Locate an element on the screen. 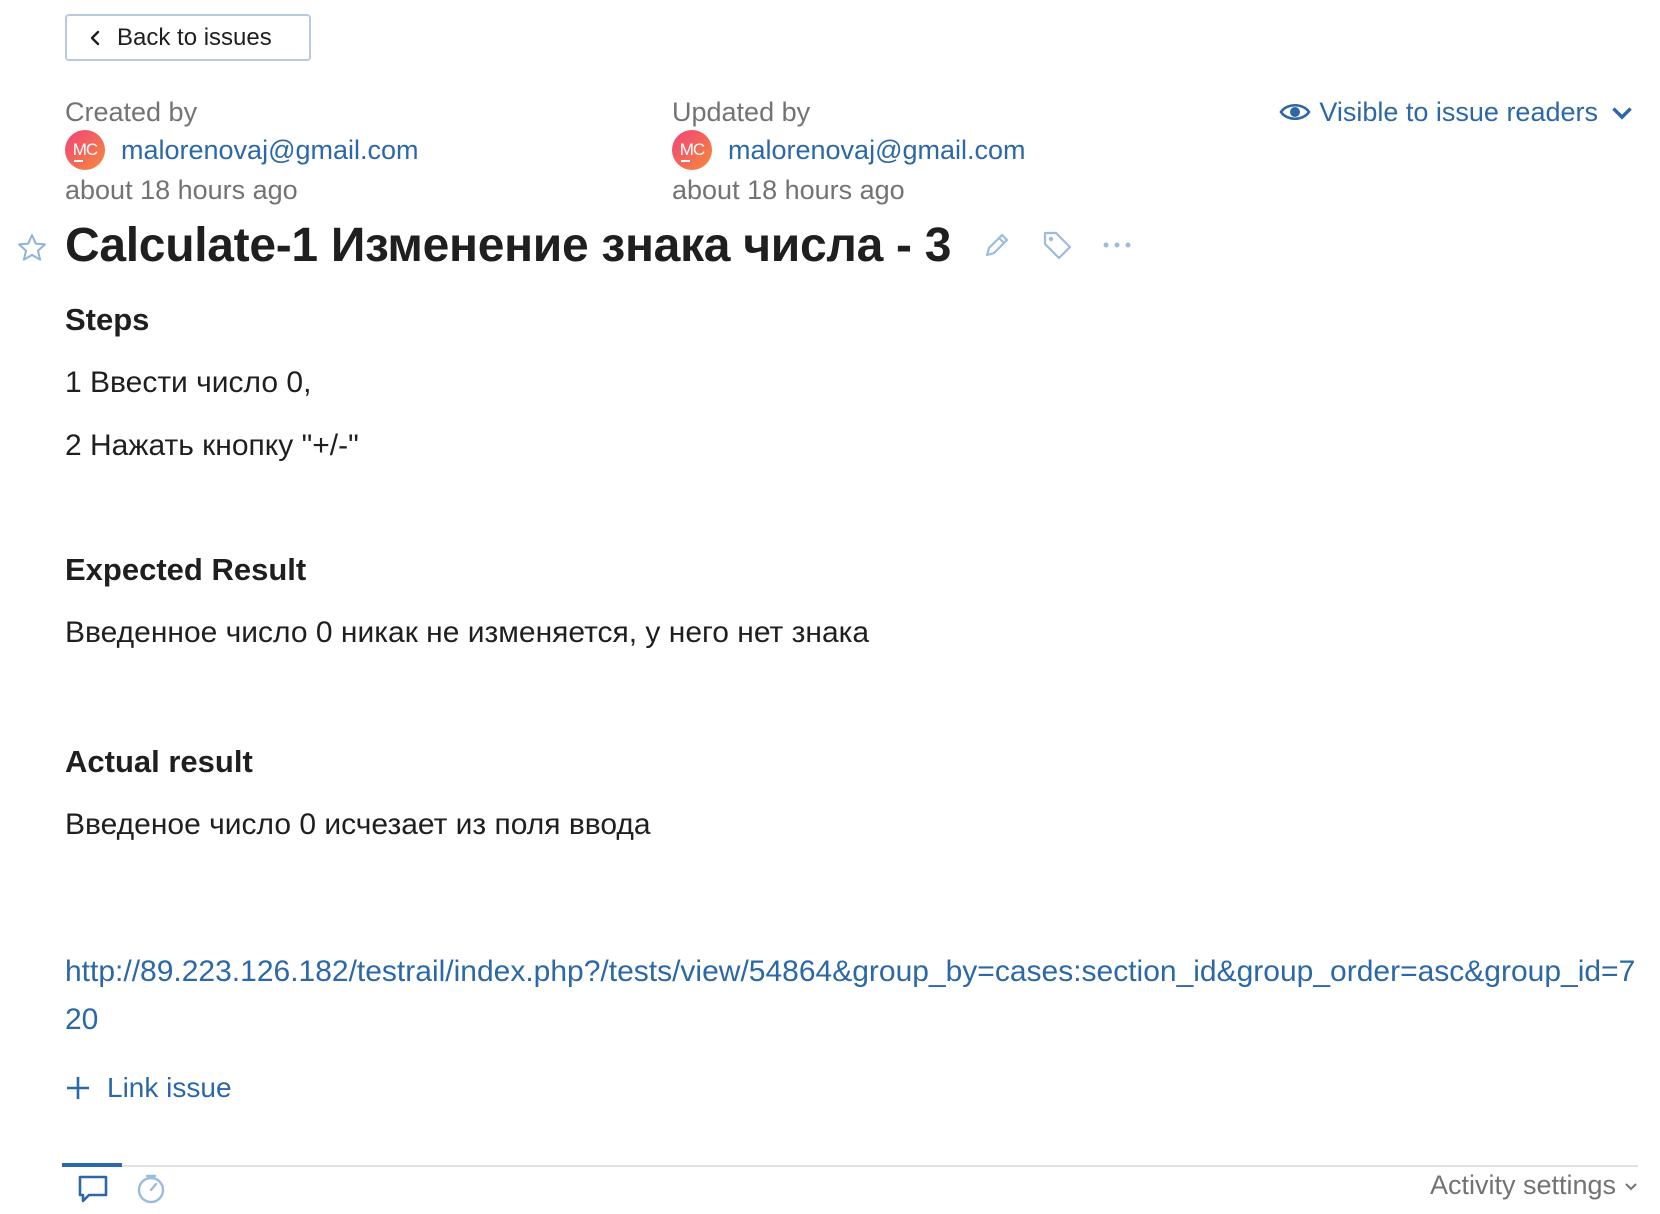 The image size is (1660, 1214). active-tab-indicator is located at coordinates (92, 1165).